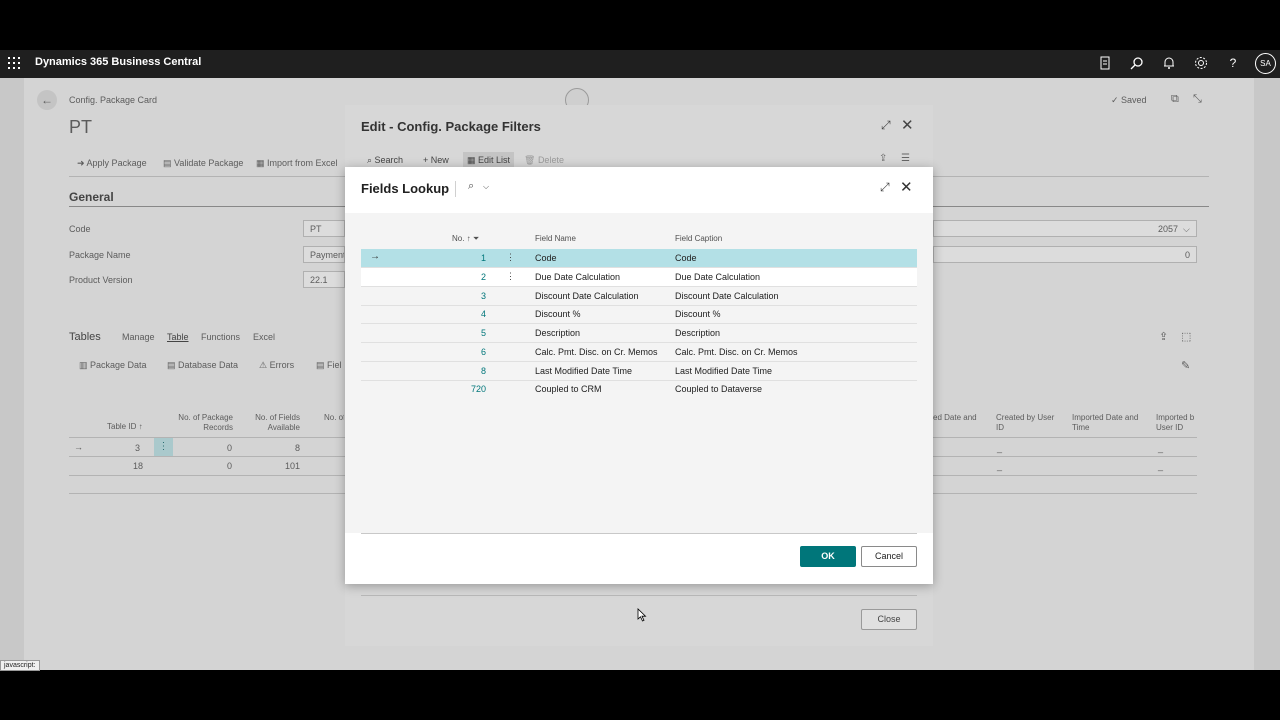 The height and width of the screenshot is (720, 1280). Describe the element at coordinates (101, 280) in the screenshot. I see `field-label-product-version: Product Version` at that location.